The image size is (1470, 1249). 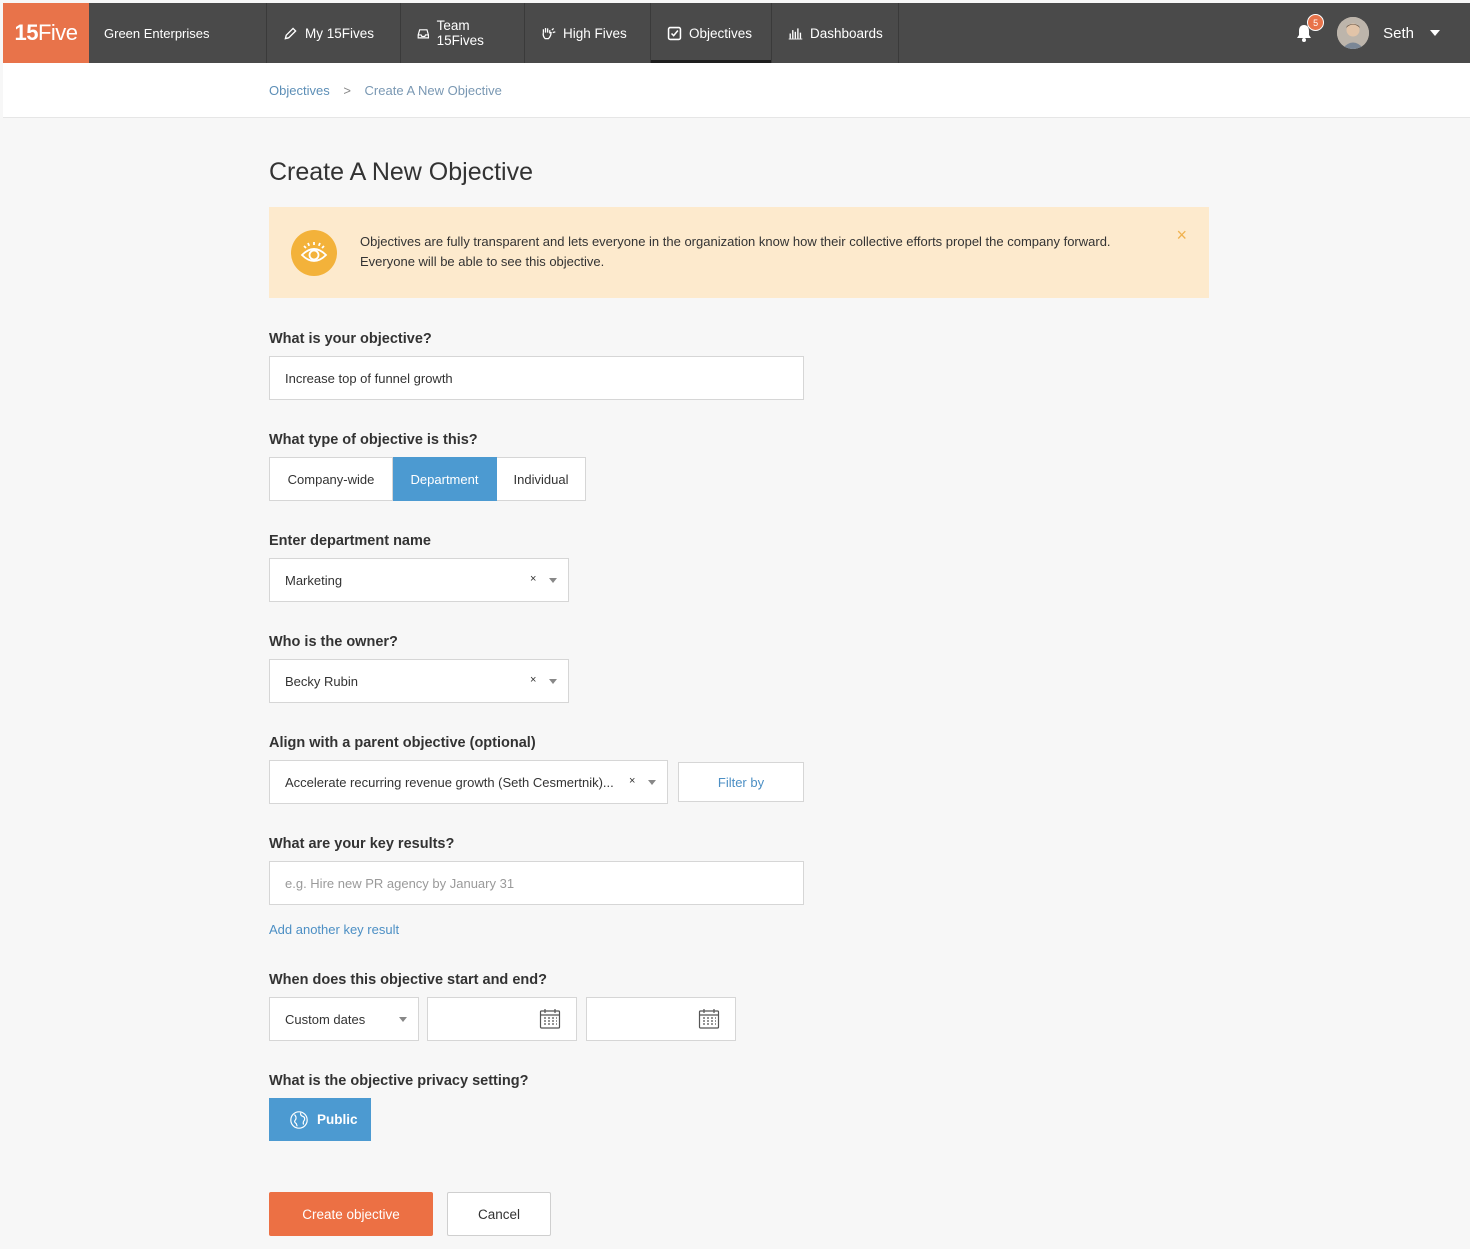 I want to click on objective-type-selector: Company-wide Department Individual, so click(x=427, y=479).